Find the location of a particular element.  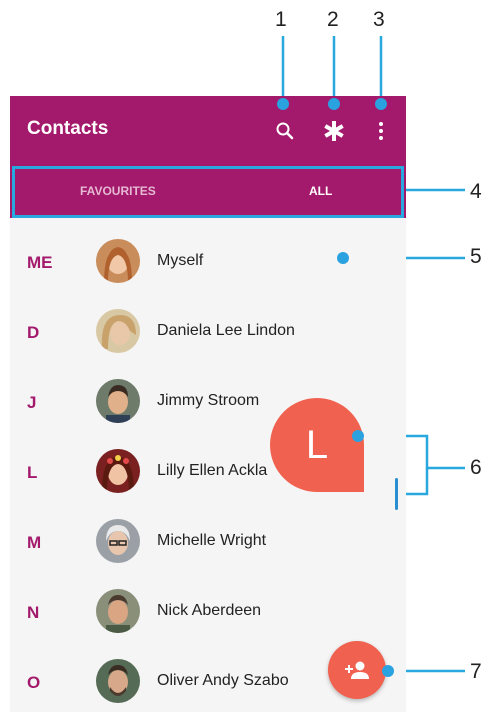

add-contact-button is located at coordinates (357, 670).